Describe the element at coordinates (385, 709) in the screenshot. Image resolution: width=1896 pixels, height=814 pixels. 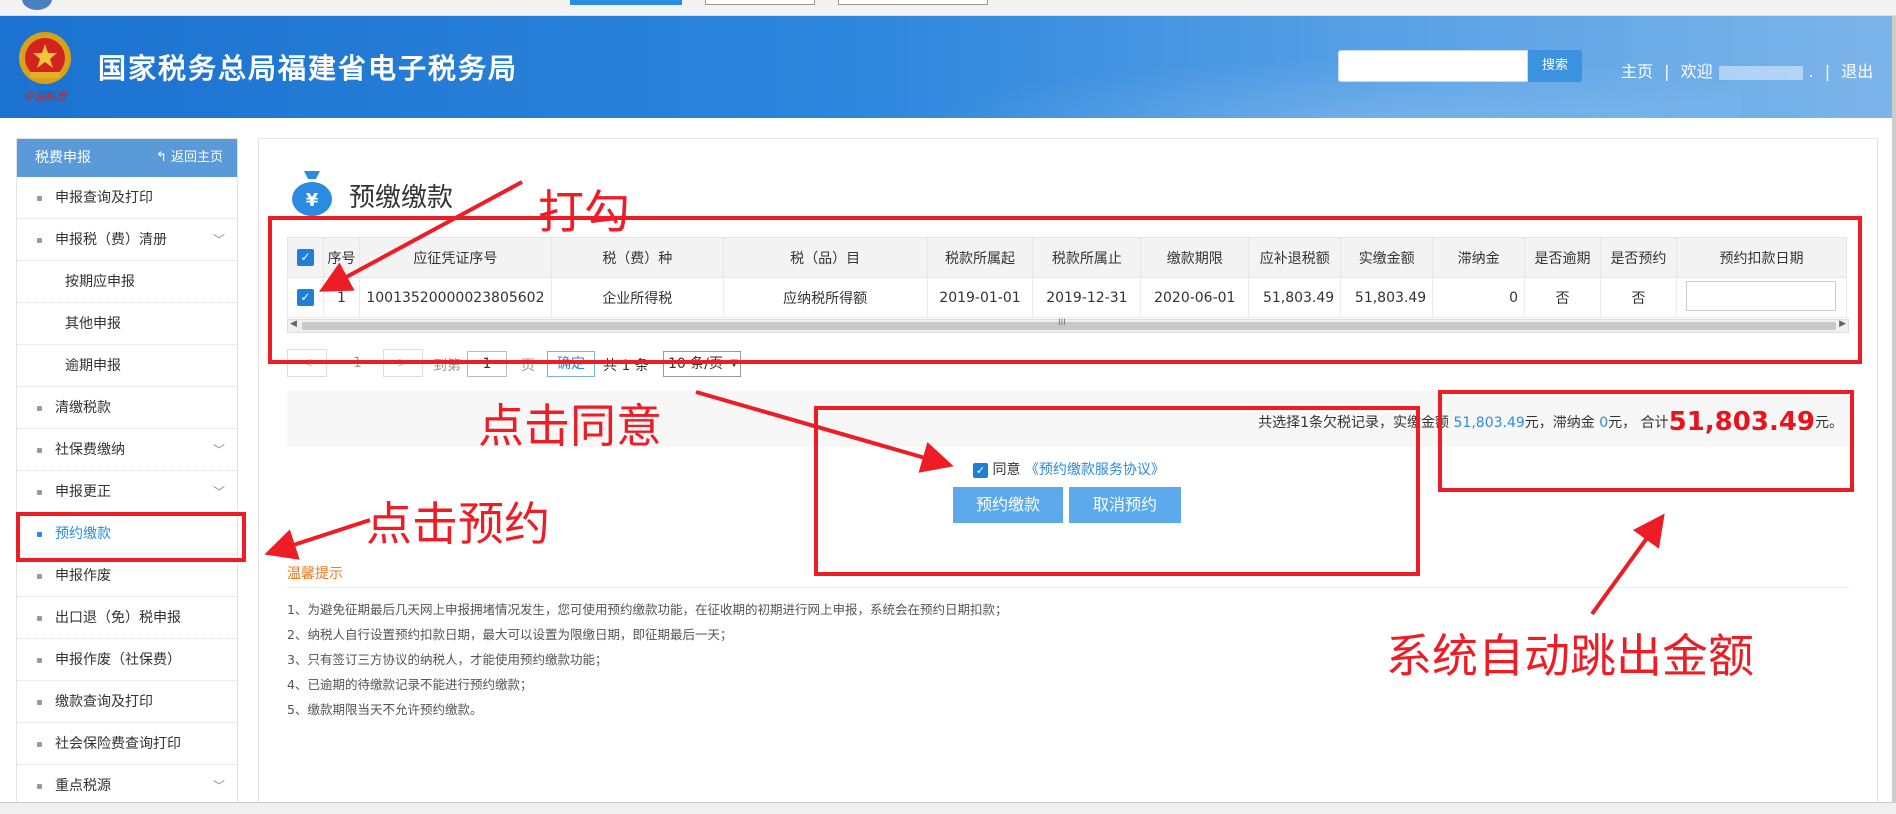
I see `tip-line: 5、缴款期限当天不允许预约缴款。` at that location.